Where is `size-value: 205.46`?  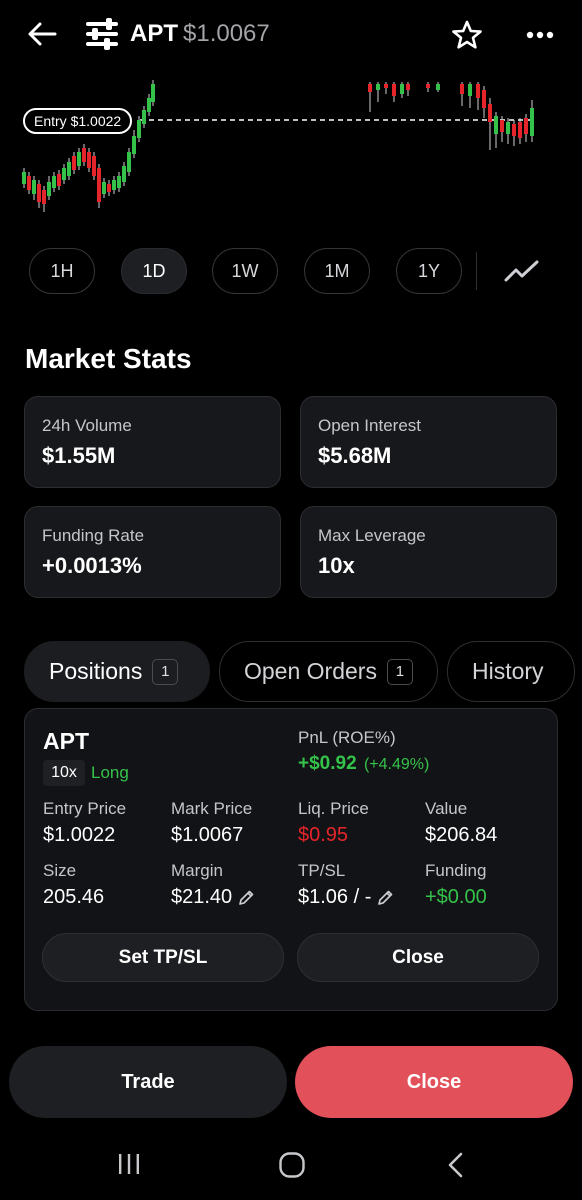
size-value: 205.46 is located at coordinates (74, 897).